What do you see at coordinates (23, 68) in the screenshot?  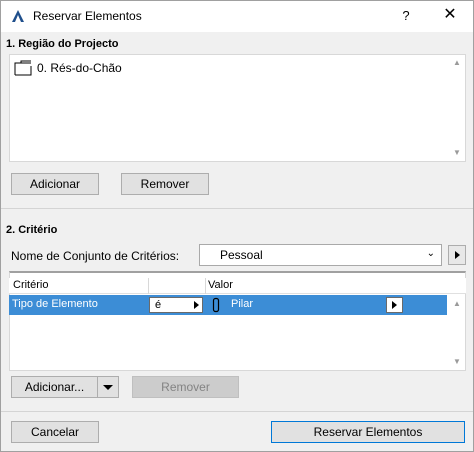 I see `story-icon` at bounding box center [23, 68].